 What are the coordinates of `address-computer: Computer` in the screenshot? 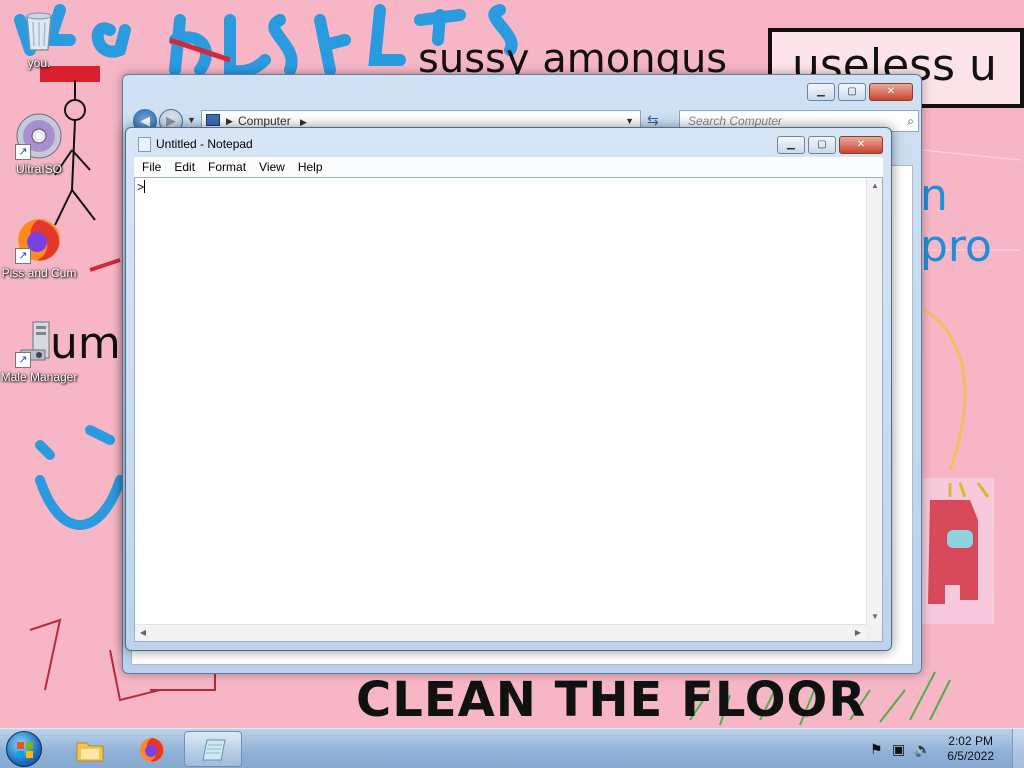 It's located at (264, 121).